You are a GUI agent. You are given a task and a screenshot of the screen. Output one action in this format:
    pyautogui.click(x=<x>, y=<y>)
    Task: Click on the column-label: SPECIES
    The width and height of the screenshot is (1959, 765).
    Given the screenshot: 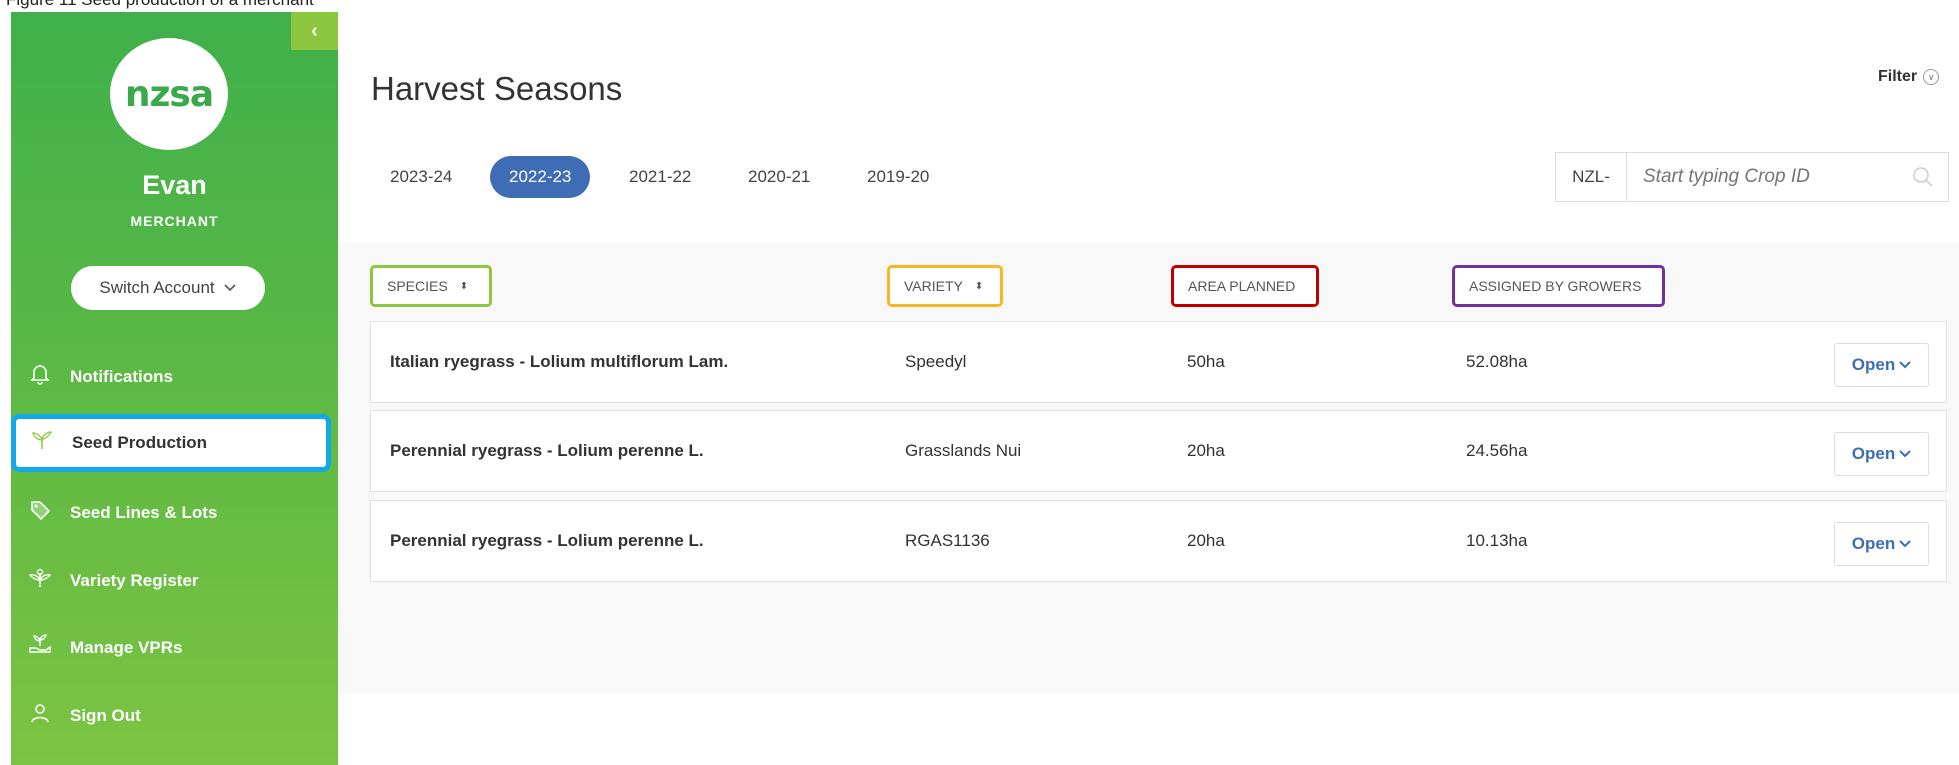 What is the action you would take?
    pyautogui.click(x=417, y=286)
    